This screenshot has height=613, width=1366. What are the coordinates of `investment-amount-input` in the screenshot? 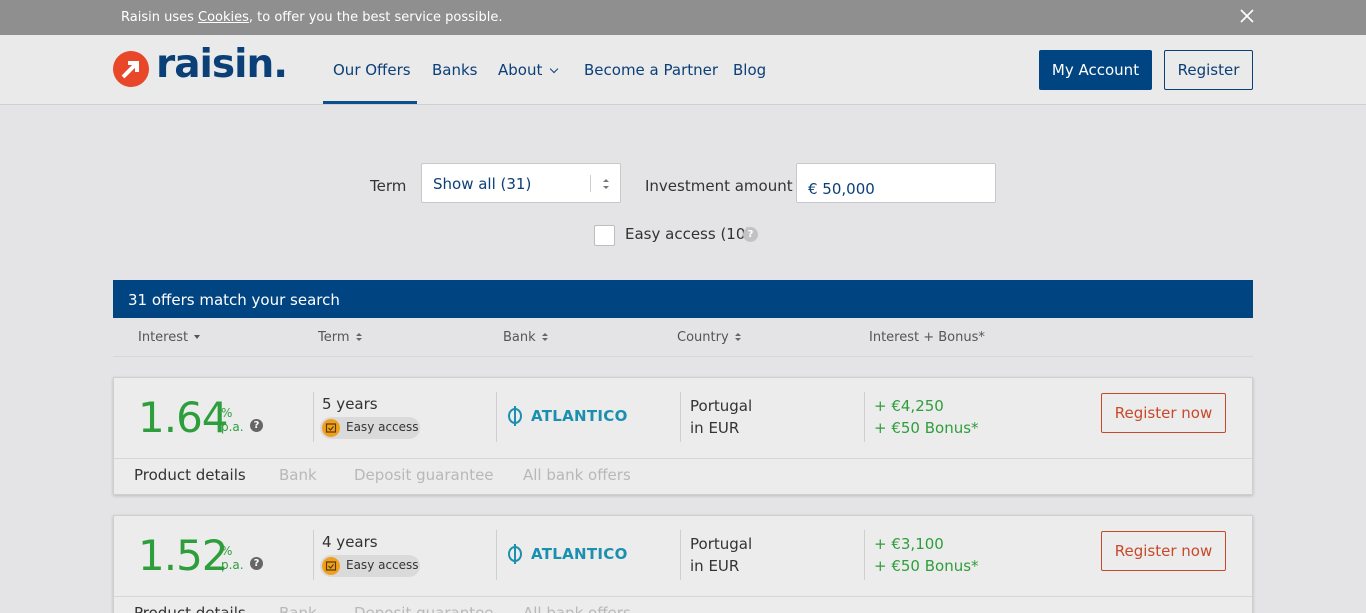 It's located at (896, 183).